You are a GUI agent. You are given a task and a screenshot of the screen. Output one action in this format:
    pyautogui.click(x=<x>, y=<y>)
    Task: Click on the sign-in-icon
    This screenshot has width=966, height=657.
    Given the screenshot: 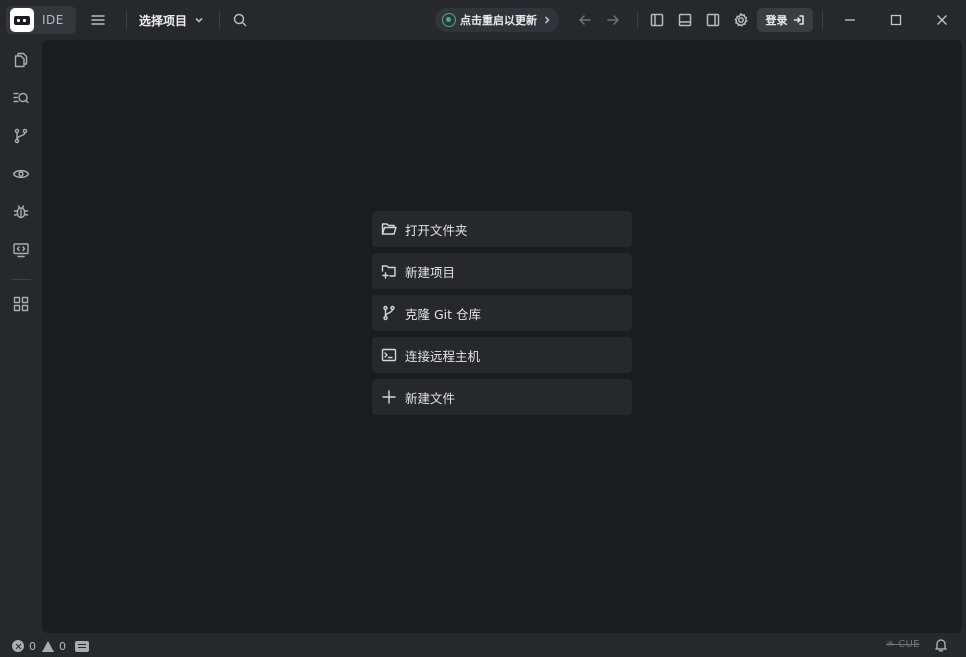 What is the action you would take?
    pyautogui.click(x=798, y=20)
    